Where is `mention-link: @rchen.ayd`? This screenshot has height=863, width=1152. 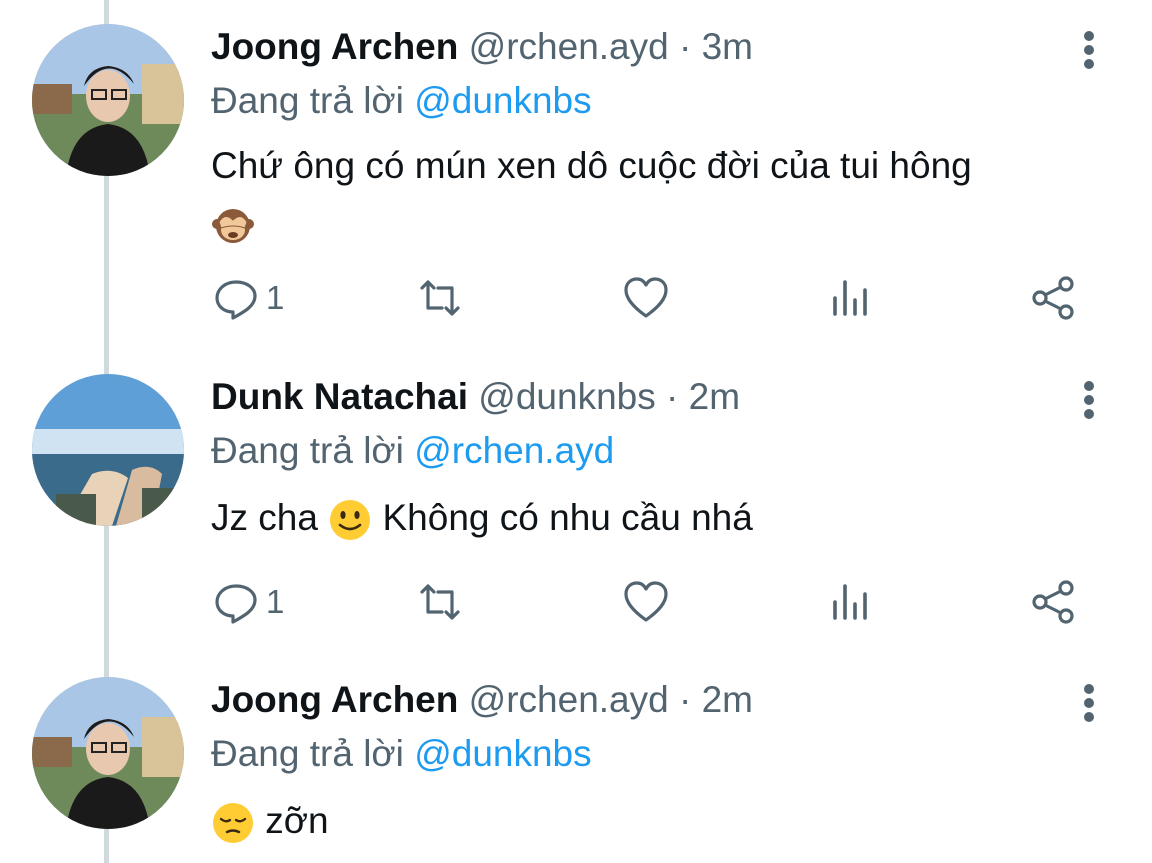
mention-link: @rchen.ayd is located at coordinates (514, 450).